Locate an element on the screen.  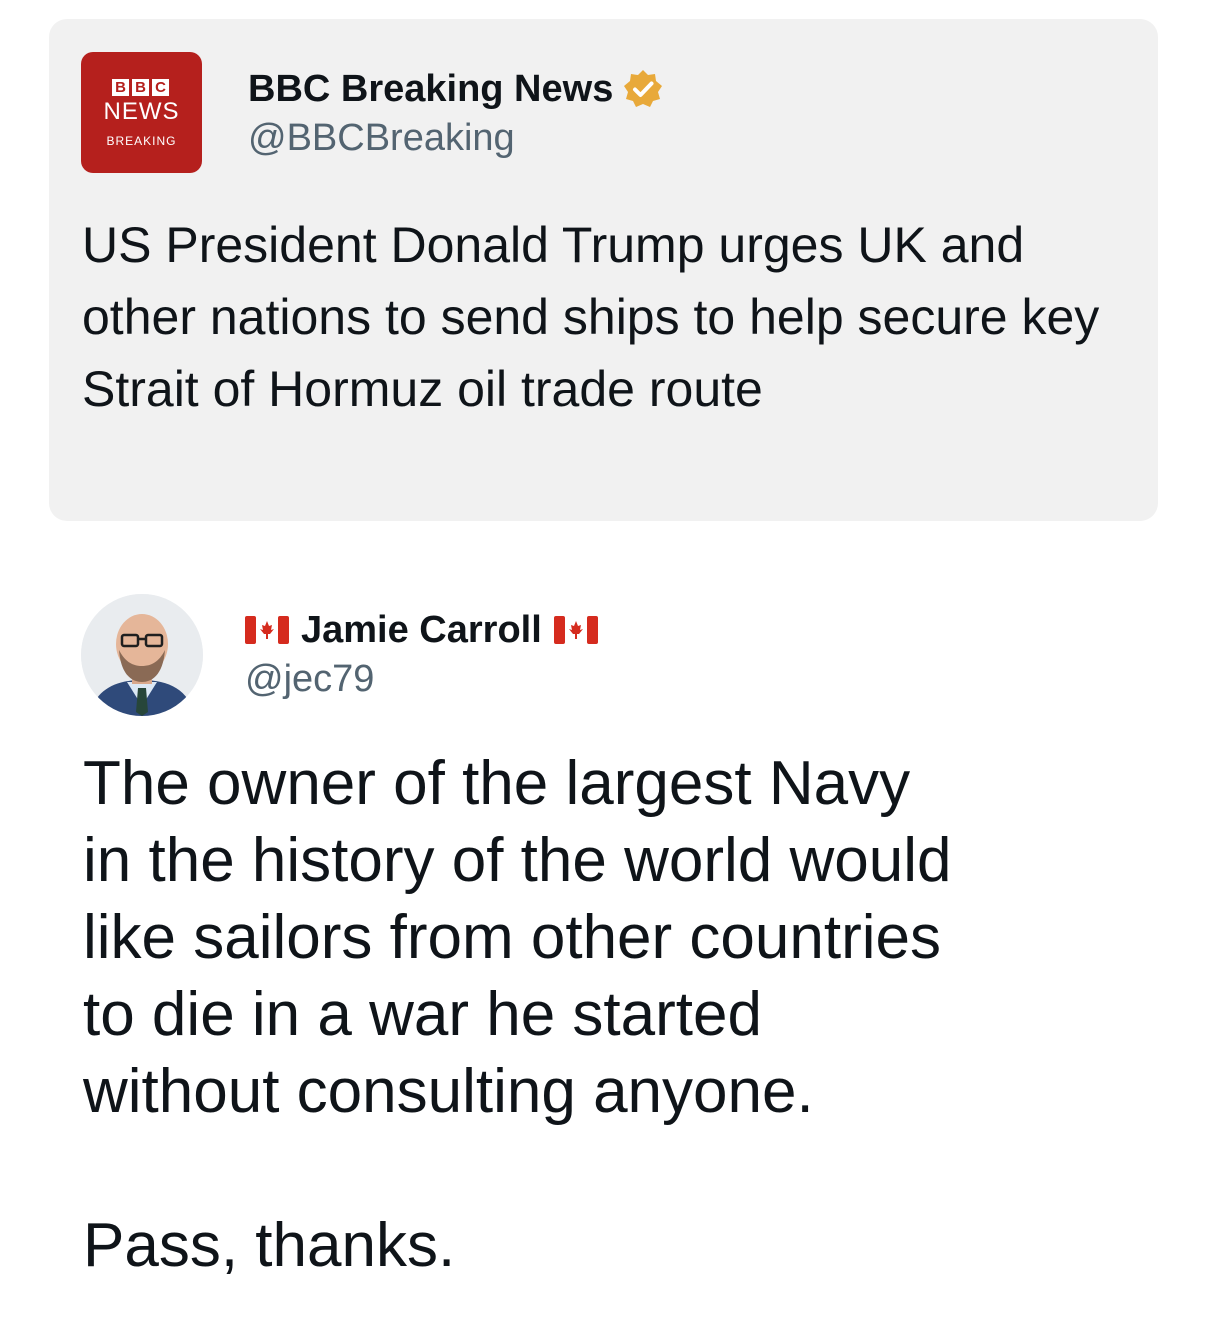
quoted-author-handle: @BBCBreaking is located at coordinates (381, 138).